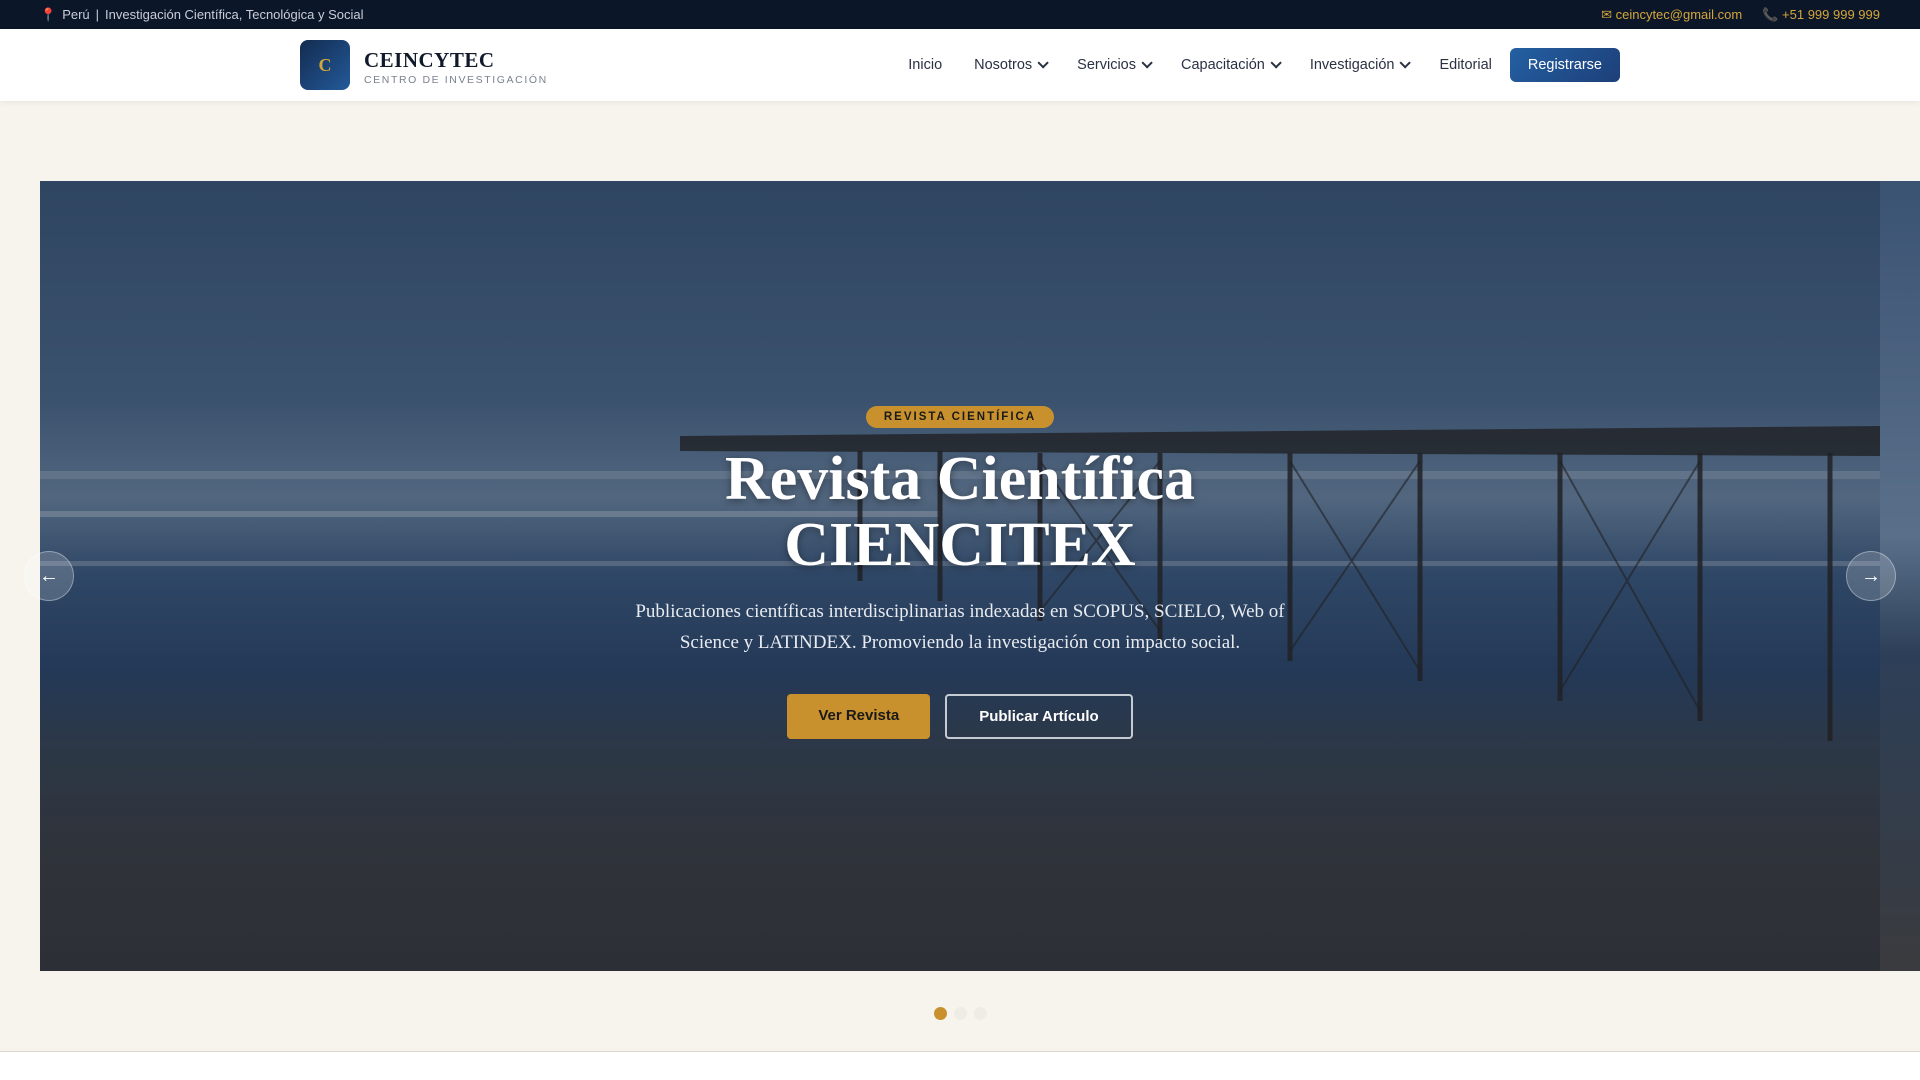 This screenshot has width=1920, height=1080. Describe the element at coordinates (960, 1066) in the screenshot. I see `next-section` at that location.